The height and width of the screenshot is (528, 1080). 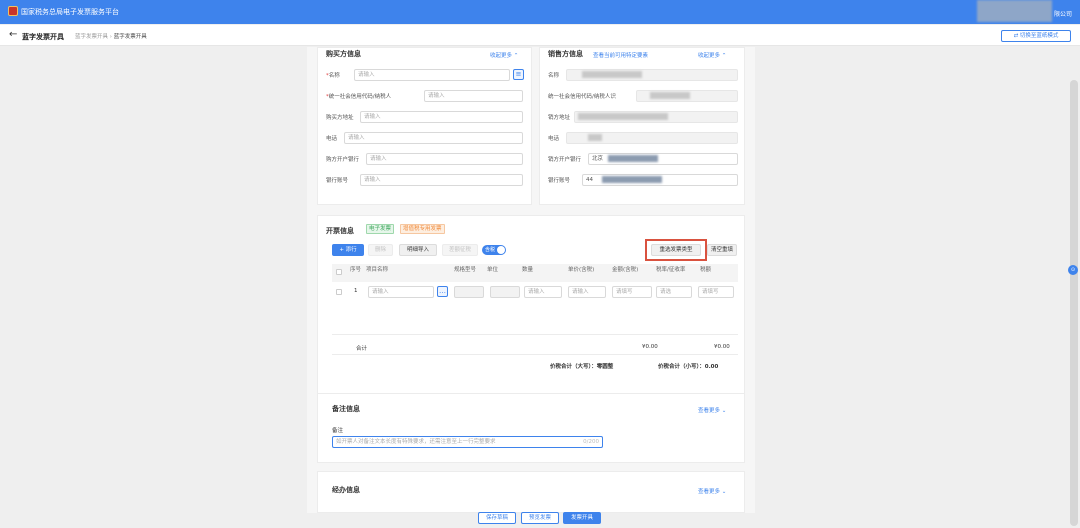 What do you see at coordinates (722, 250) in the screenshot?
I see `clear-refill-button: 清空重填` at bounding box center [722, 250].